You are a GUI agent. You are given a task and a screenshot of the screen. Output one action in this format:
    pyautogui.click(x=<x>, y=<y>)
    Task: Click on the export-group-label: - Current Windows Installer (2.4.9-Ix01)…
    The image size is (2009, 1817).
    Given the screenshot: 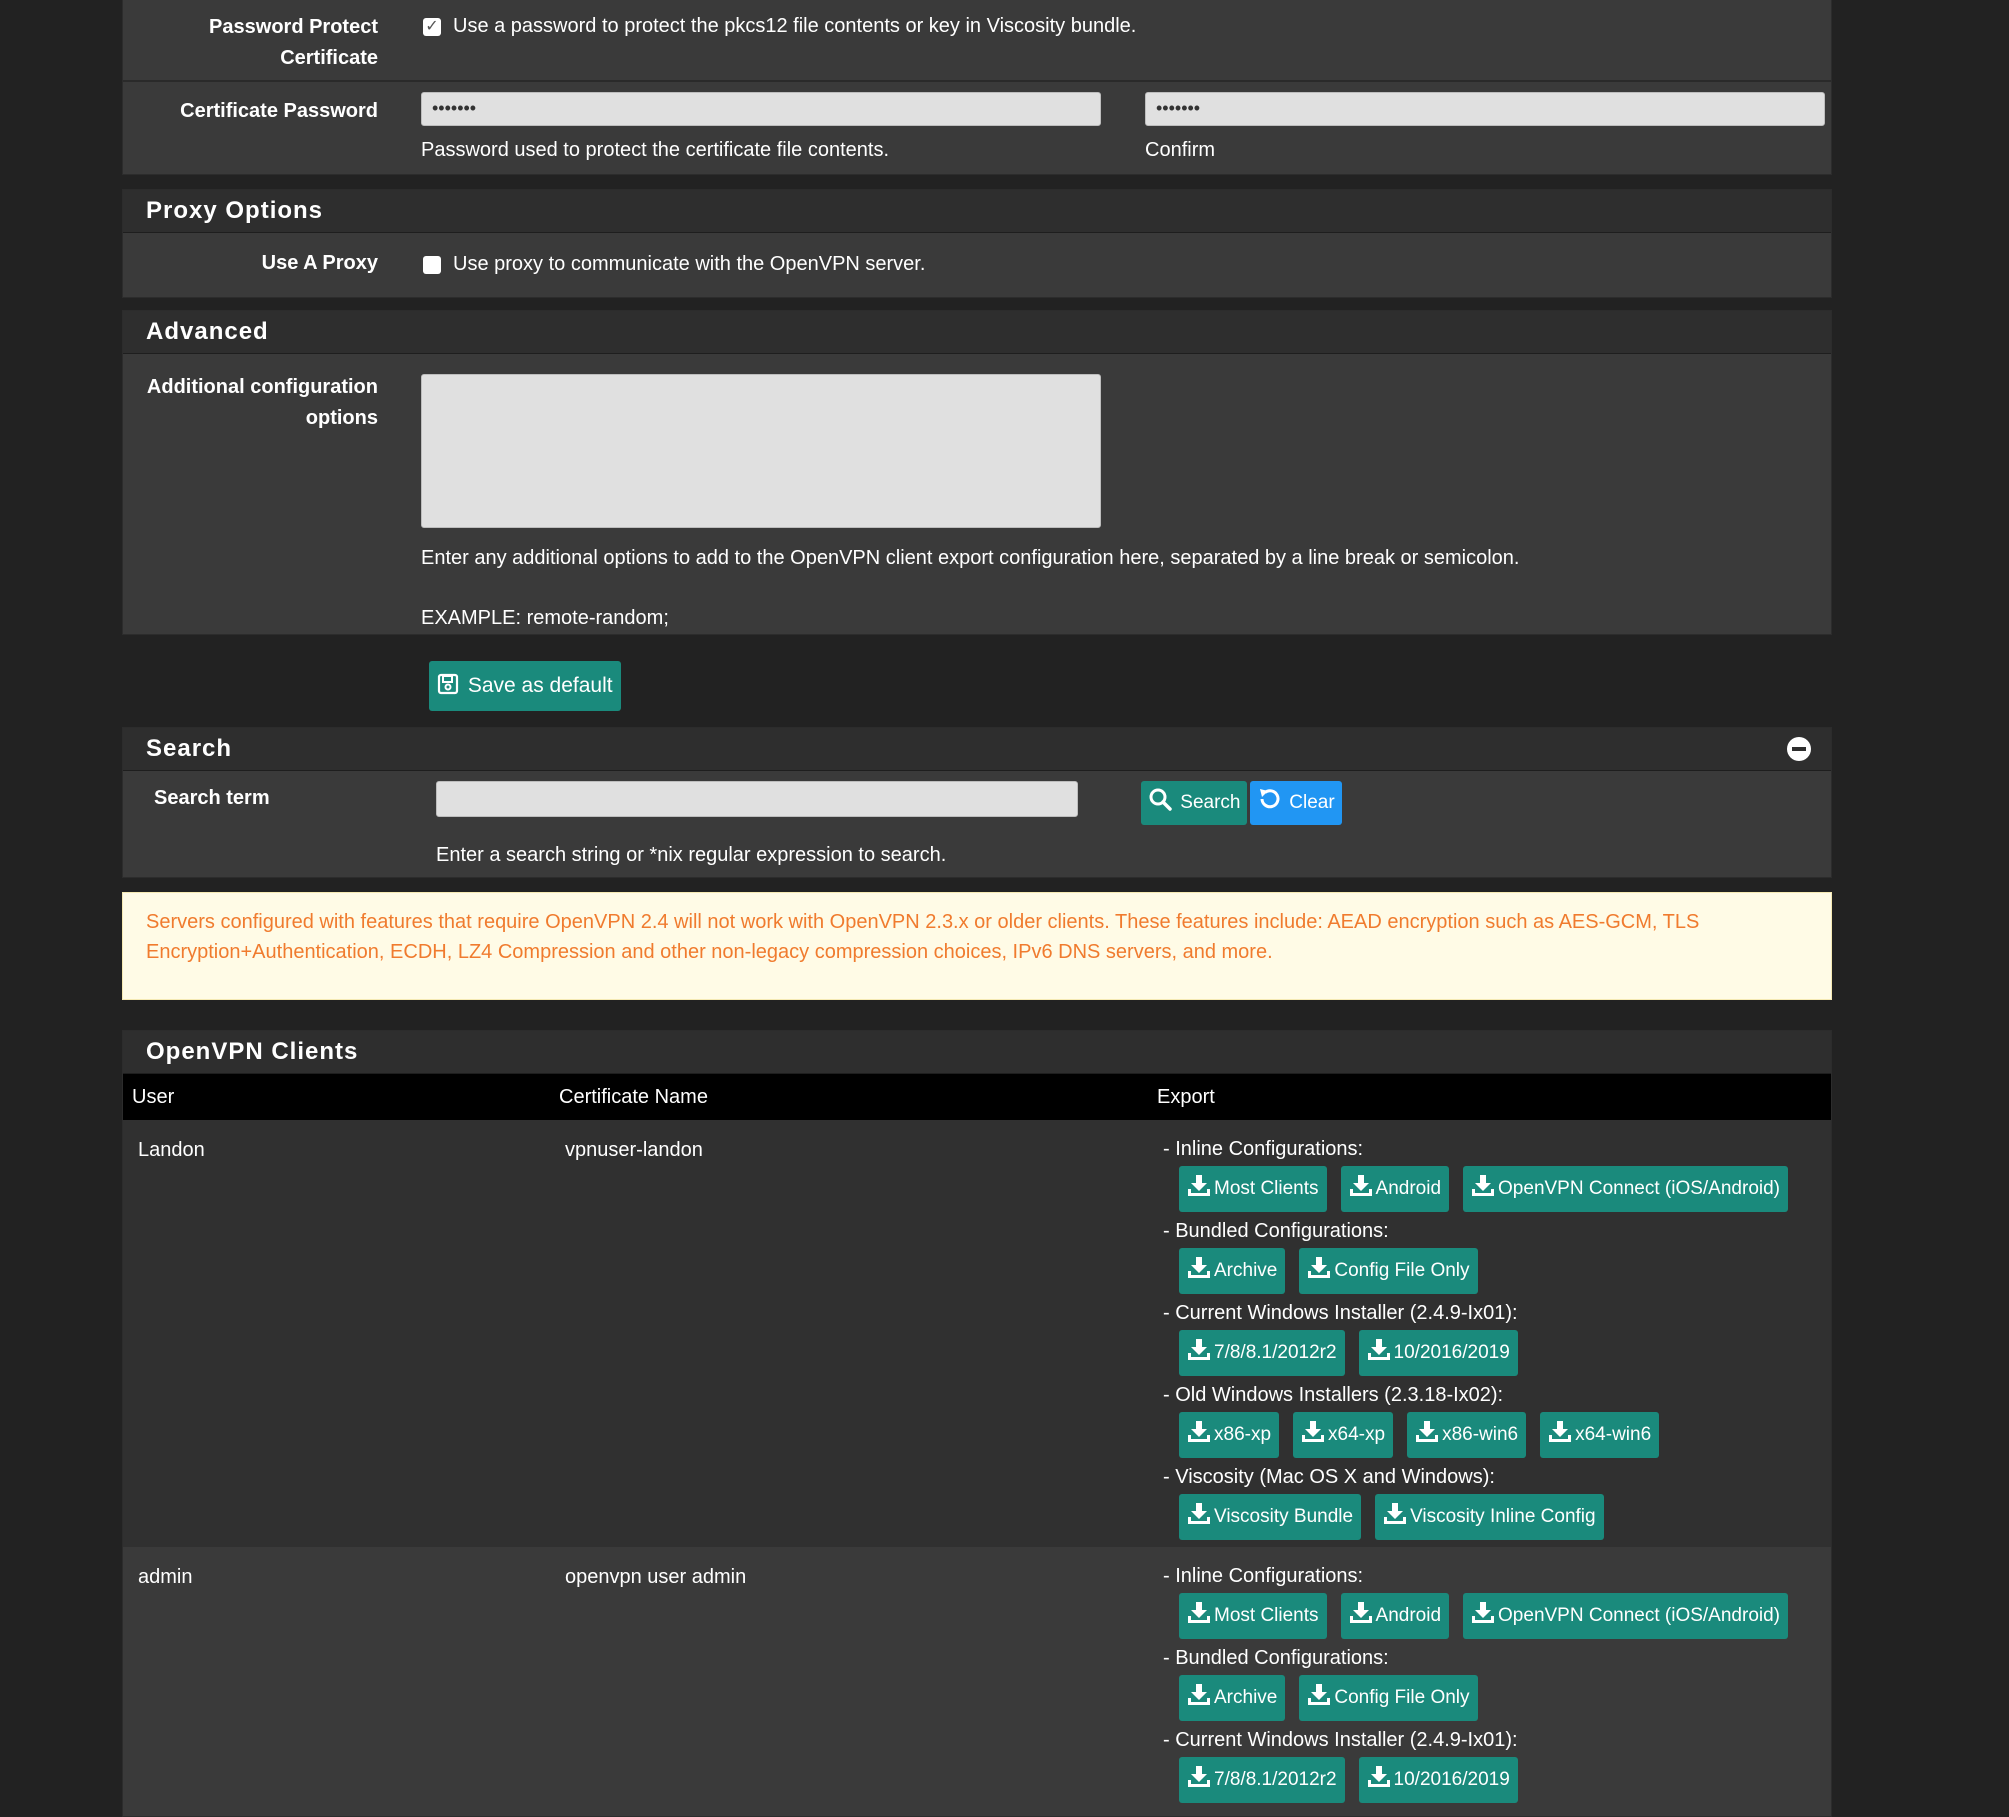 What is the action you would take?
    pyautogui.click(x=1340, y=1313)
    